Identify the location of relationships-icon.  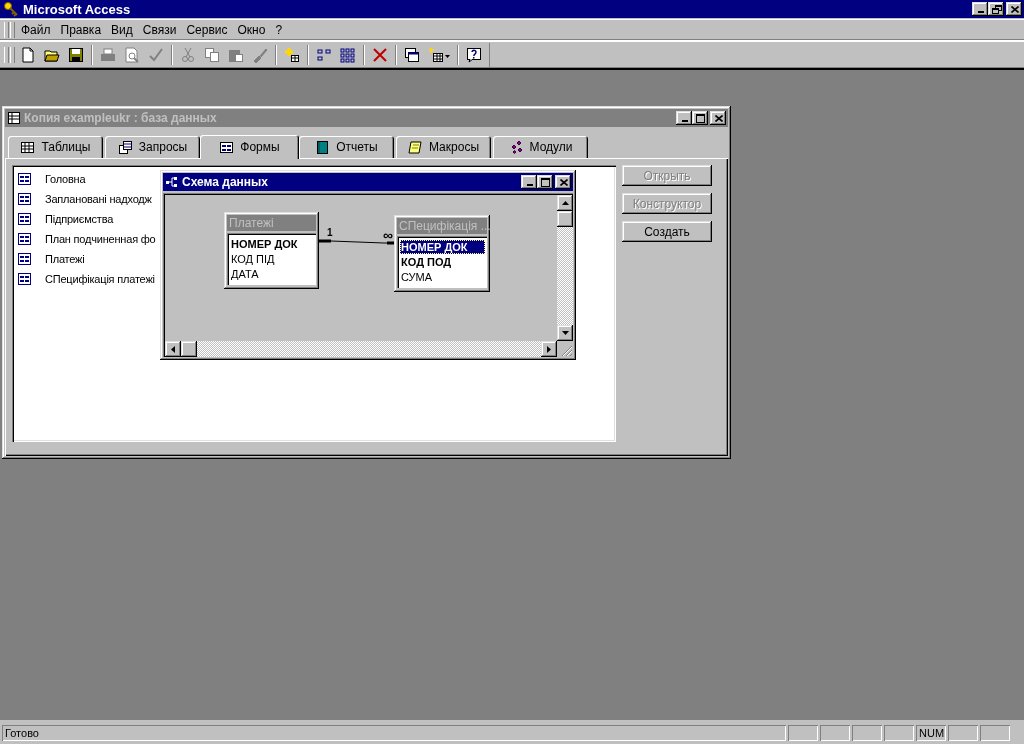
(172, 182).